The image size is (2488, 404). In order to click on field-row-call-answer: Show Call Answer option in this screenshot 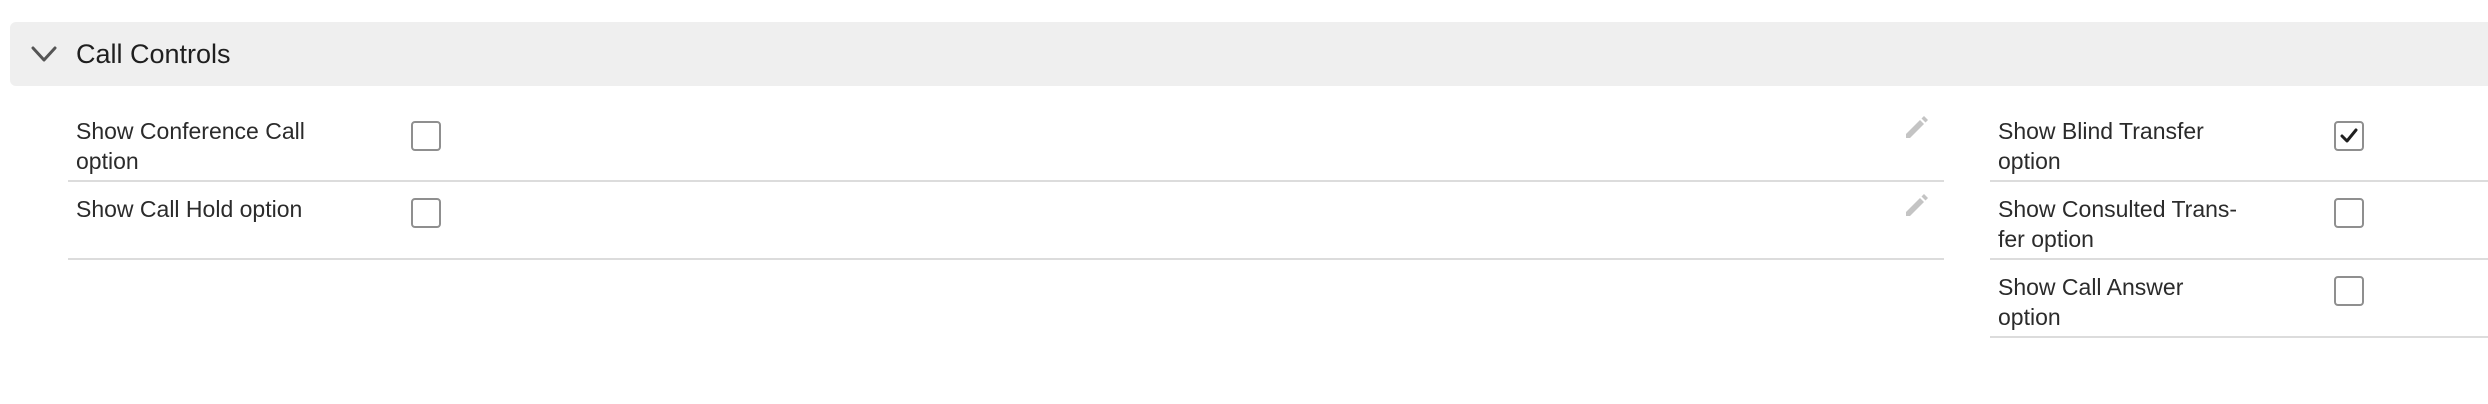, I will do `click(2239, 299)`.